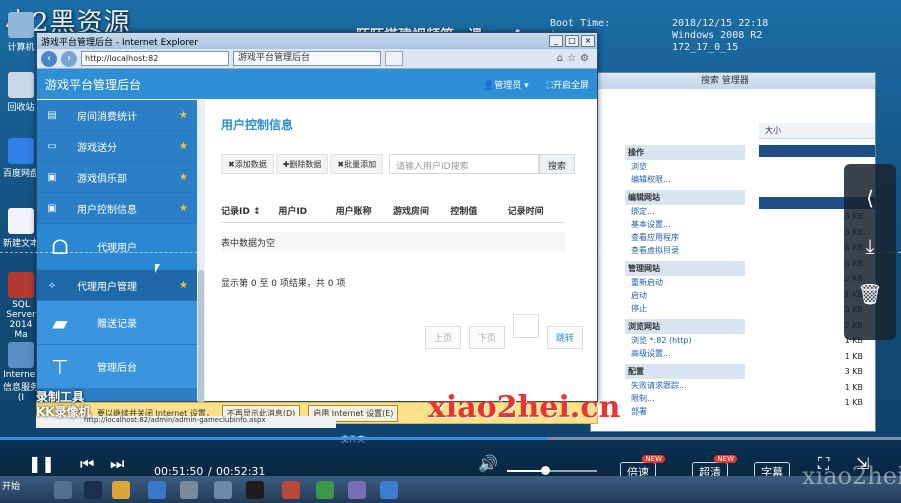  Describe the element at coordinates (685, 152) in the screenshot. I see `iis-actions-section: 操作` at that location.